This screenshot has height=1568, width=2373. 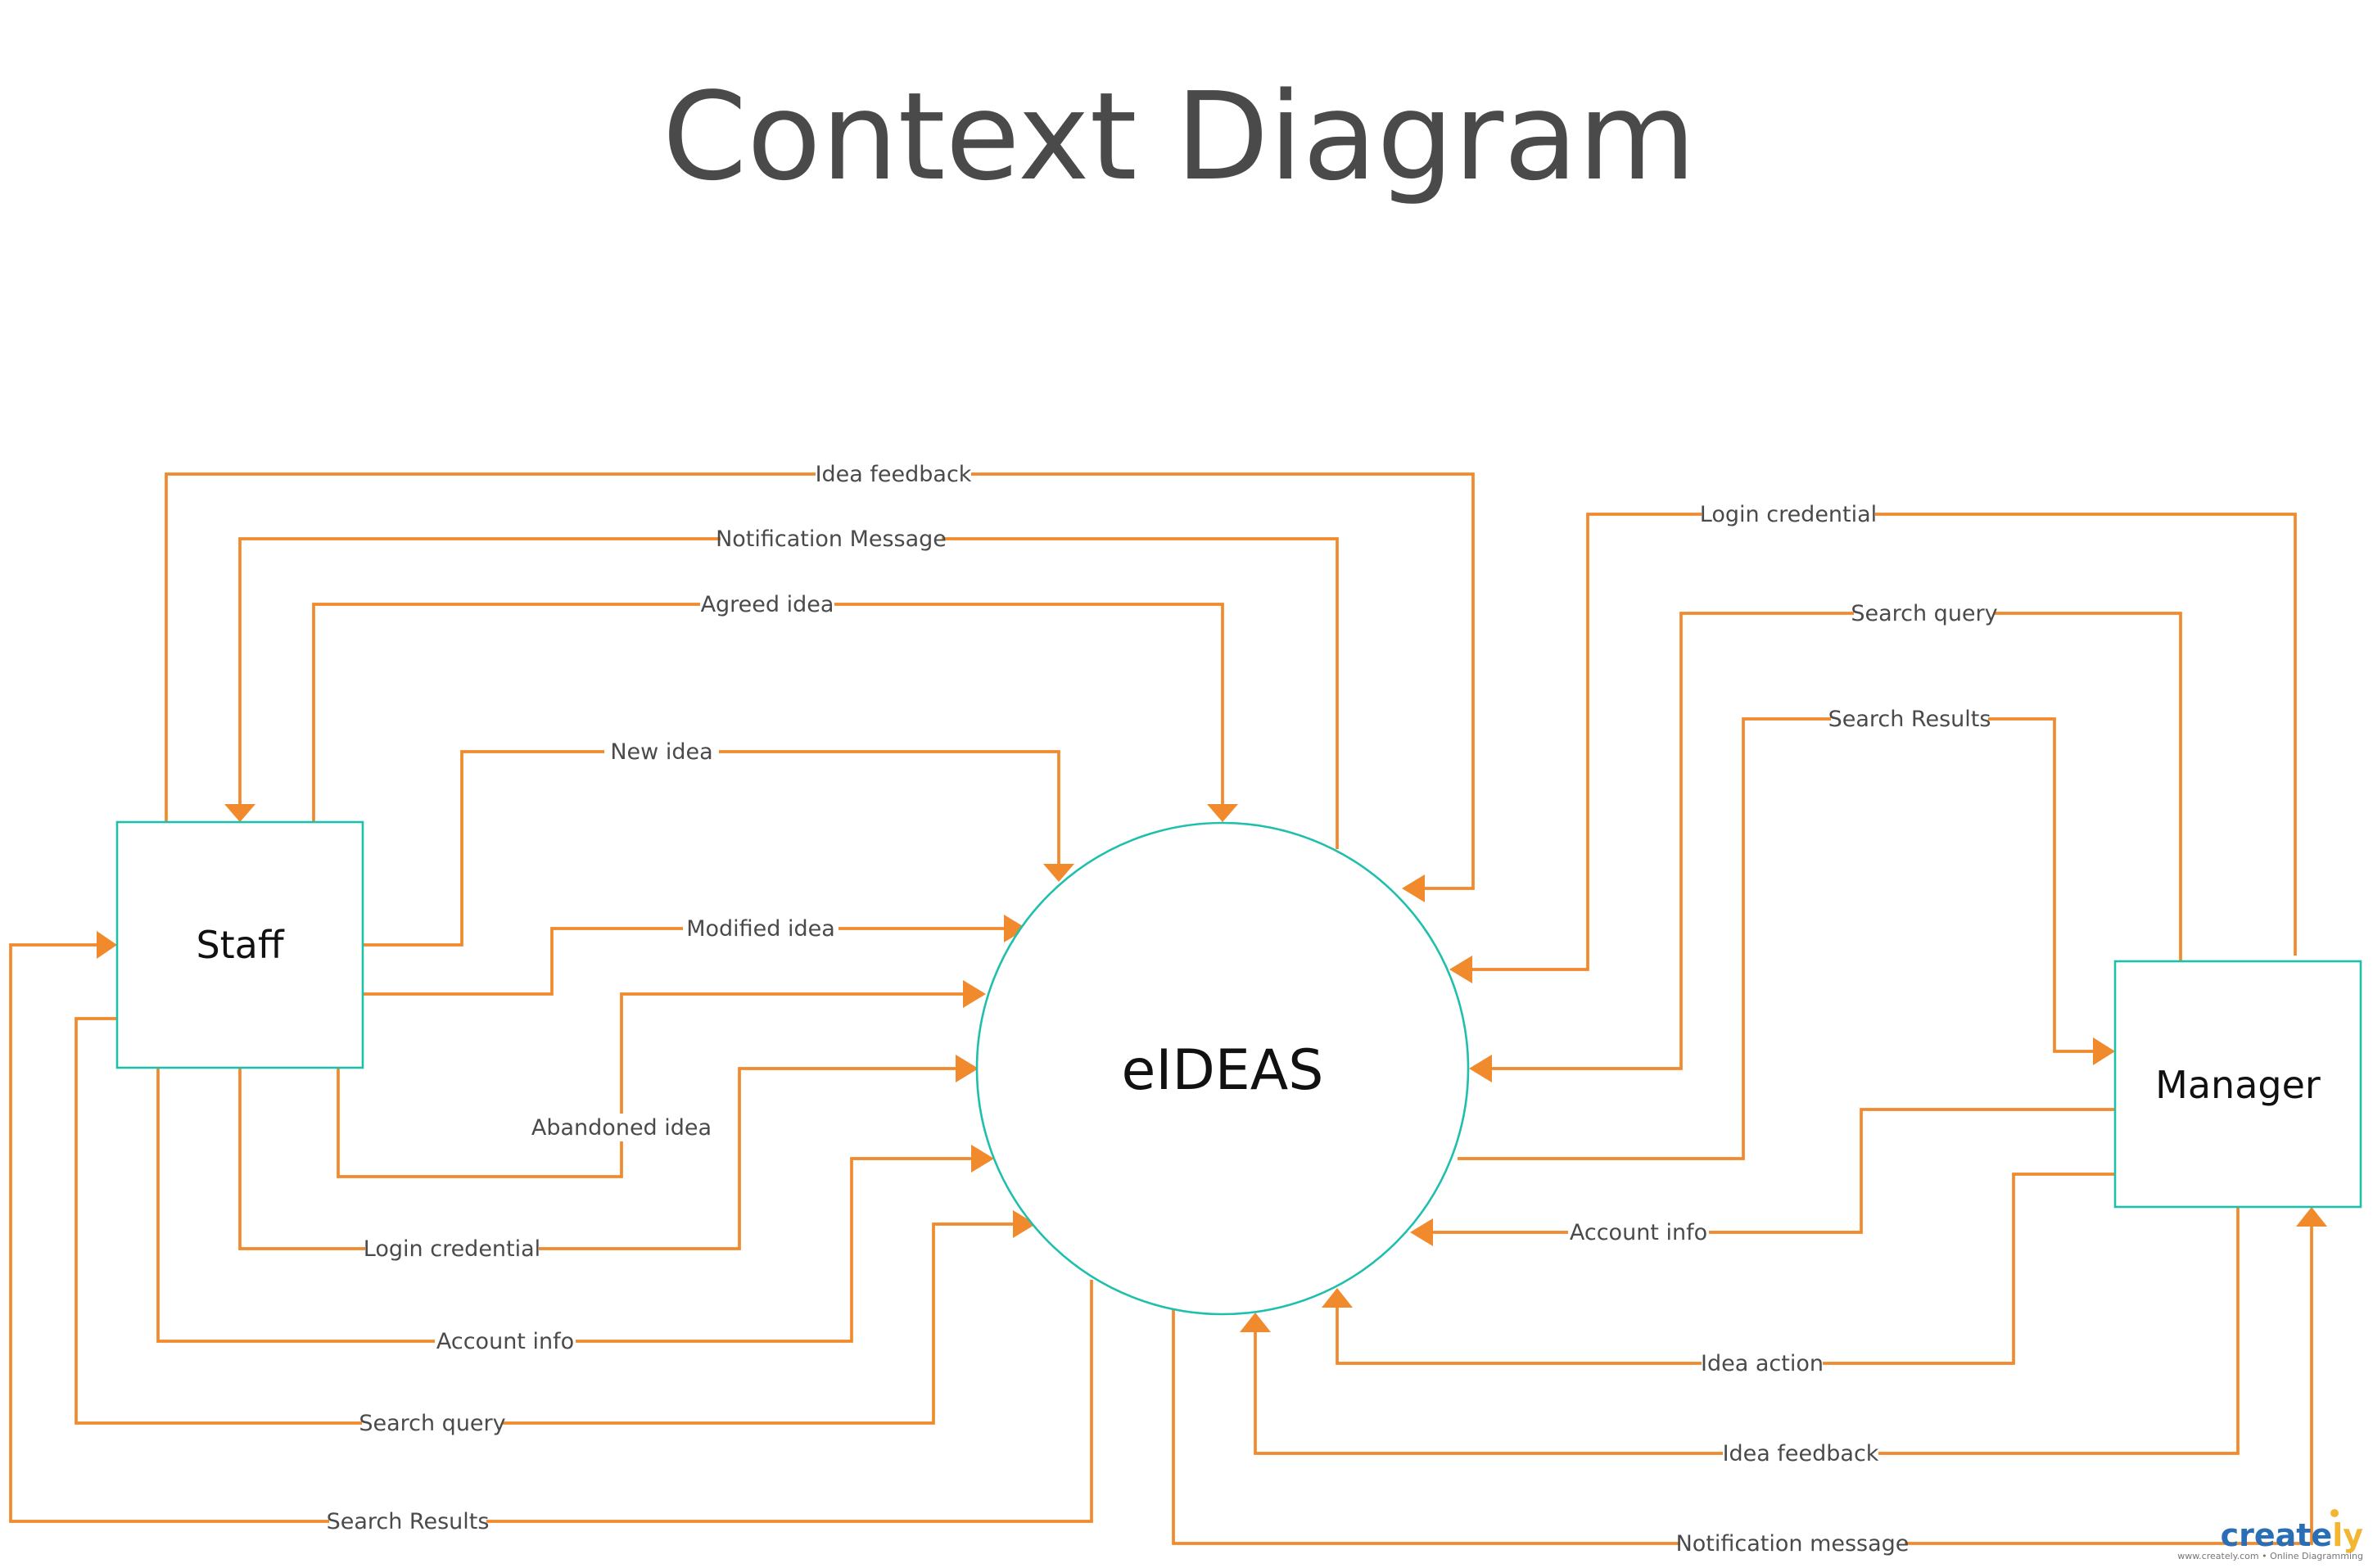 I want to click on flow-manager-login-credential: Login credential, so click(x=1873, y=742).